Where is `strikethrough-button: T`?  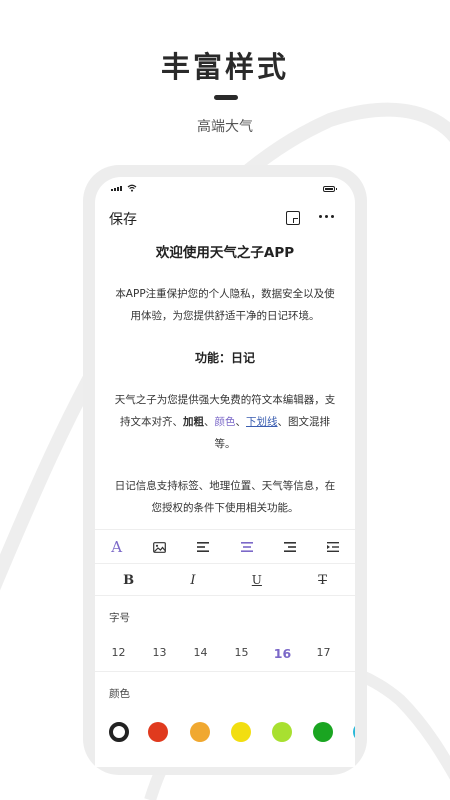
strikethrough-button: T is located at coordinates (322, 580).